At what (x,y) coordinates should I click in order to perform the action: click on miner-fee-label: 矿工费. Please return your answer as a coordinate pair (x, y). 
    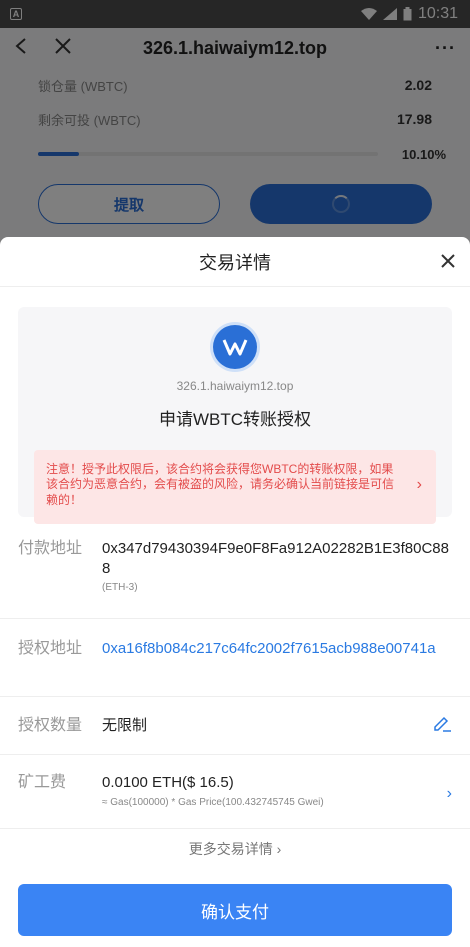
    Looking at the image, I should click on (42, 782).